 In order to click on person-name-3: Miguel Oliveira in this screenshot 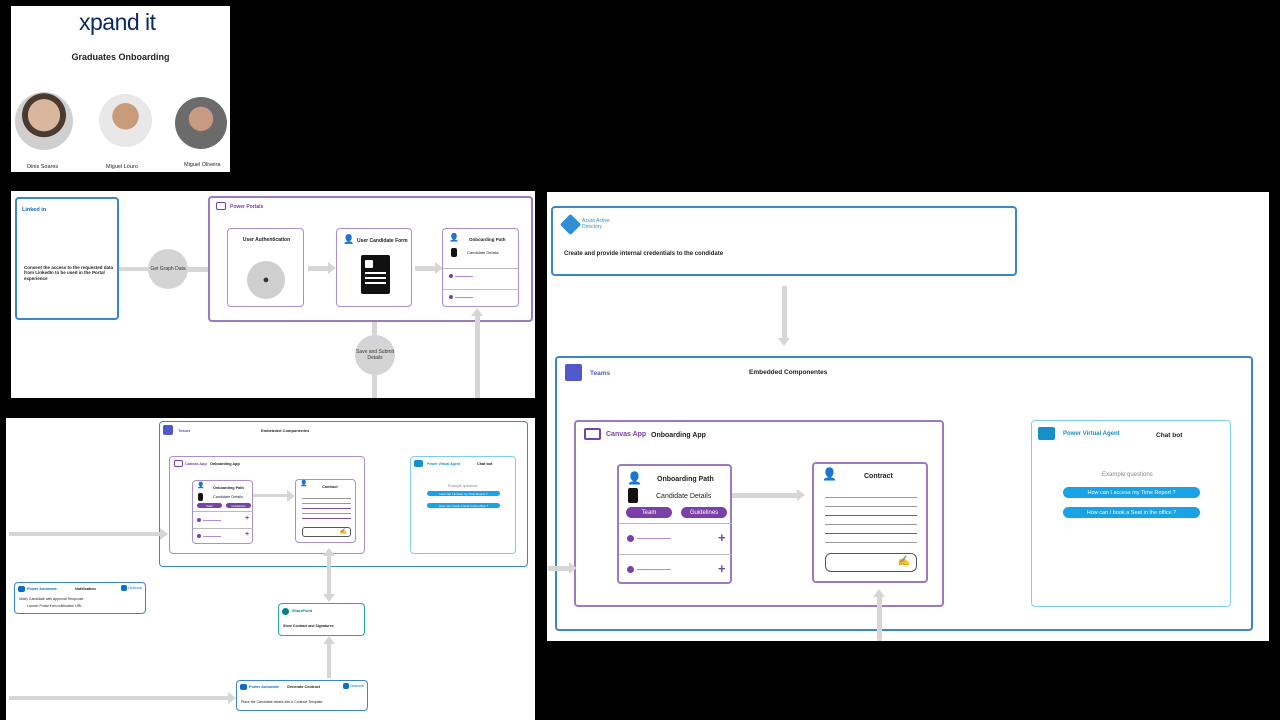, I will do `click(202, 165)`.